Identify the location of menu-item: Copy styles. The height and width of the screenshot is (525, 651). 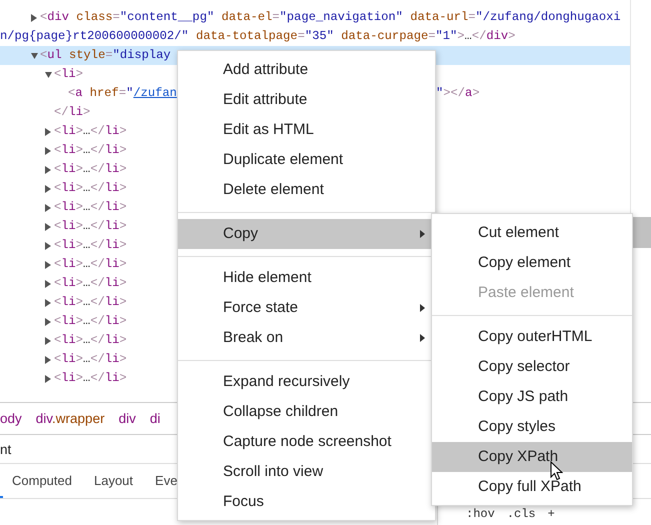
(532, 427).